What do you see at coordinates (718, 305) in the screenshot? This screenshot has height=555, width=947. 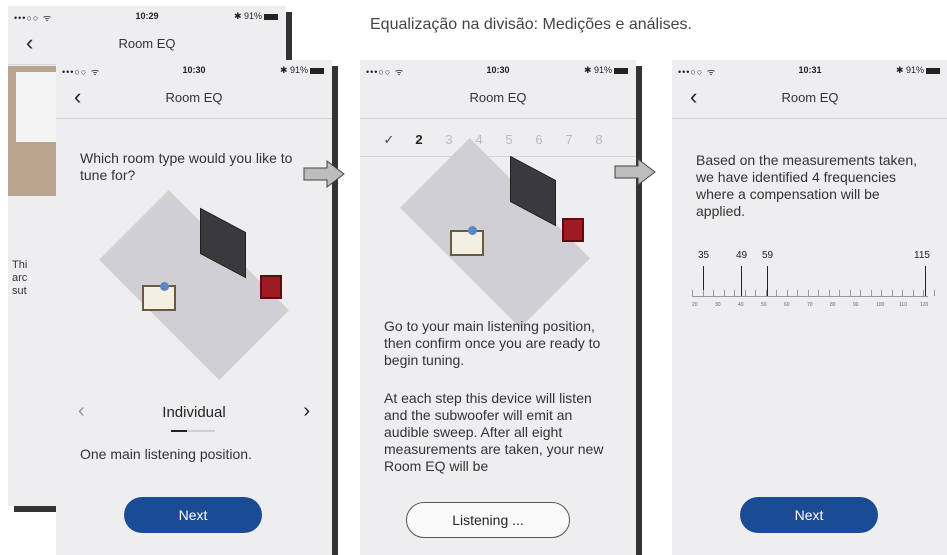 I see `axis-tick-label: 30` at bounding box center [718, 305].